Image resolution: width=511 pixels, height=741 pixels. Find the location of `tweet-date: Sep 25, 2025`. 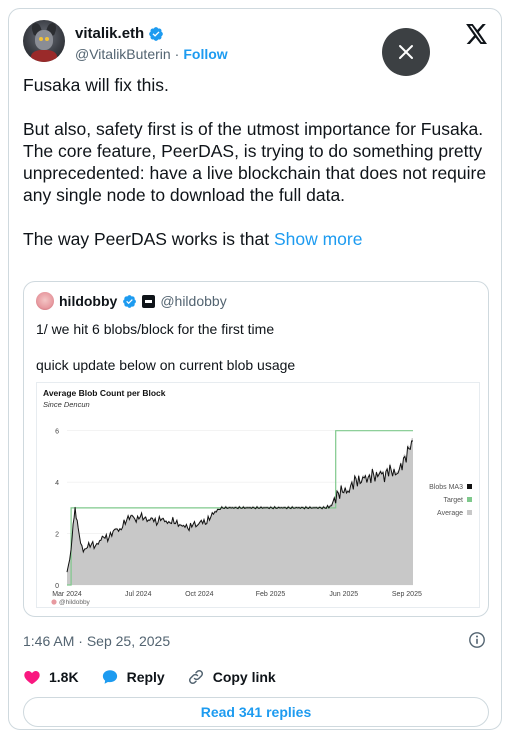

tweet-date: Sep 25, 2025 is located at coordinates (128, 641).